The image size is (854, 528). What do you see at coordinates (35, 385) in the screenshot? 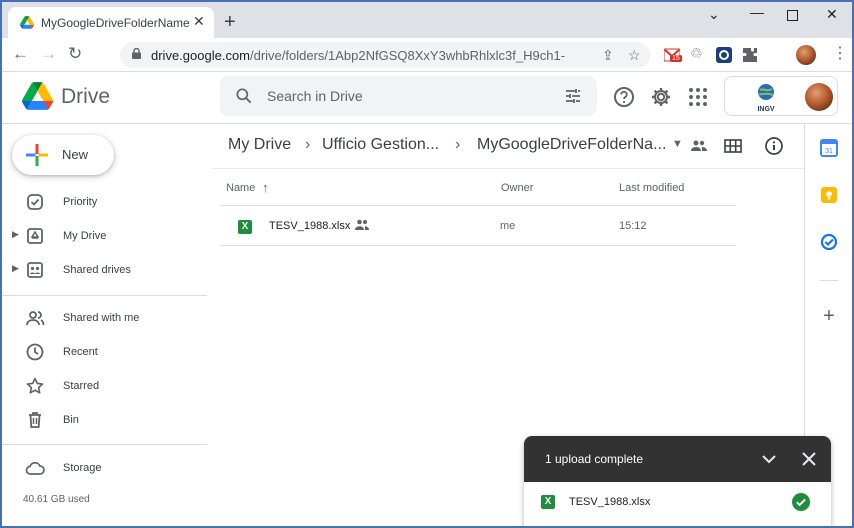
I see `star-icon` at bounding box center [35, 385].